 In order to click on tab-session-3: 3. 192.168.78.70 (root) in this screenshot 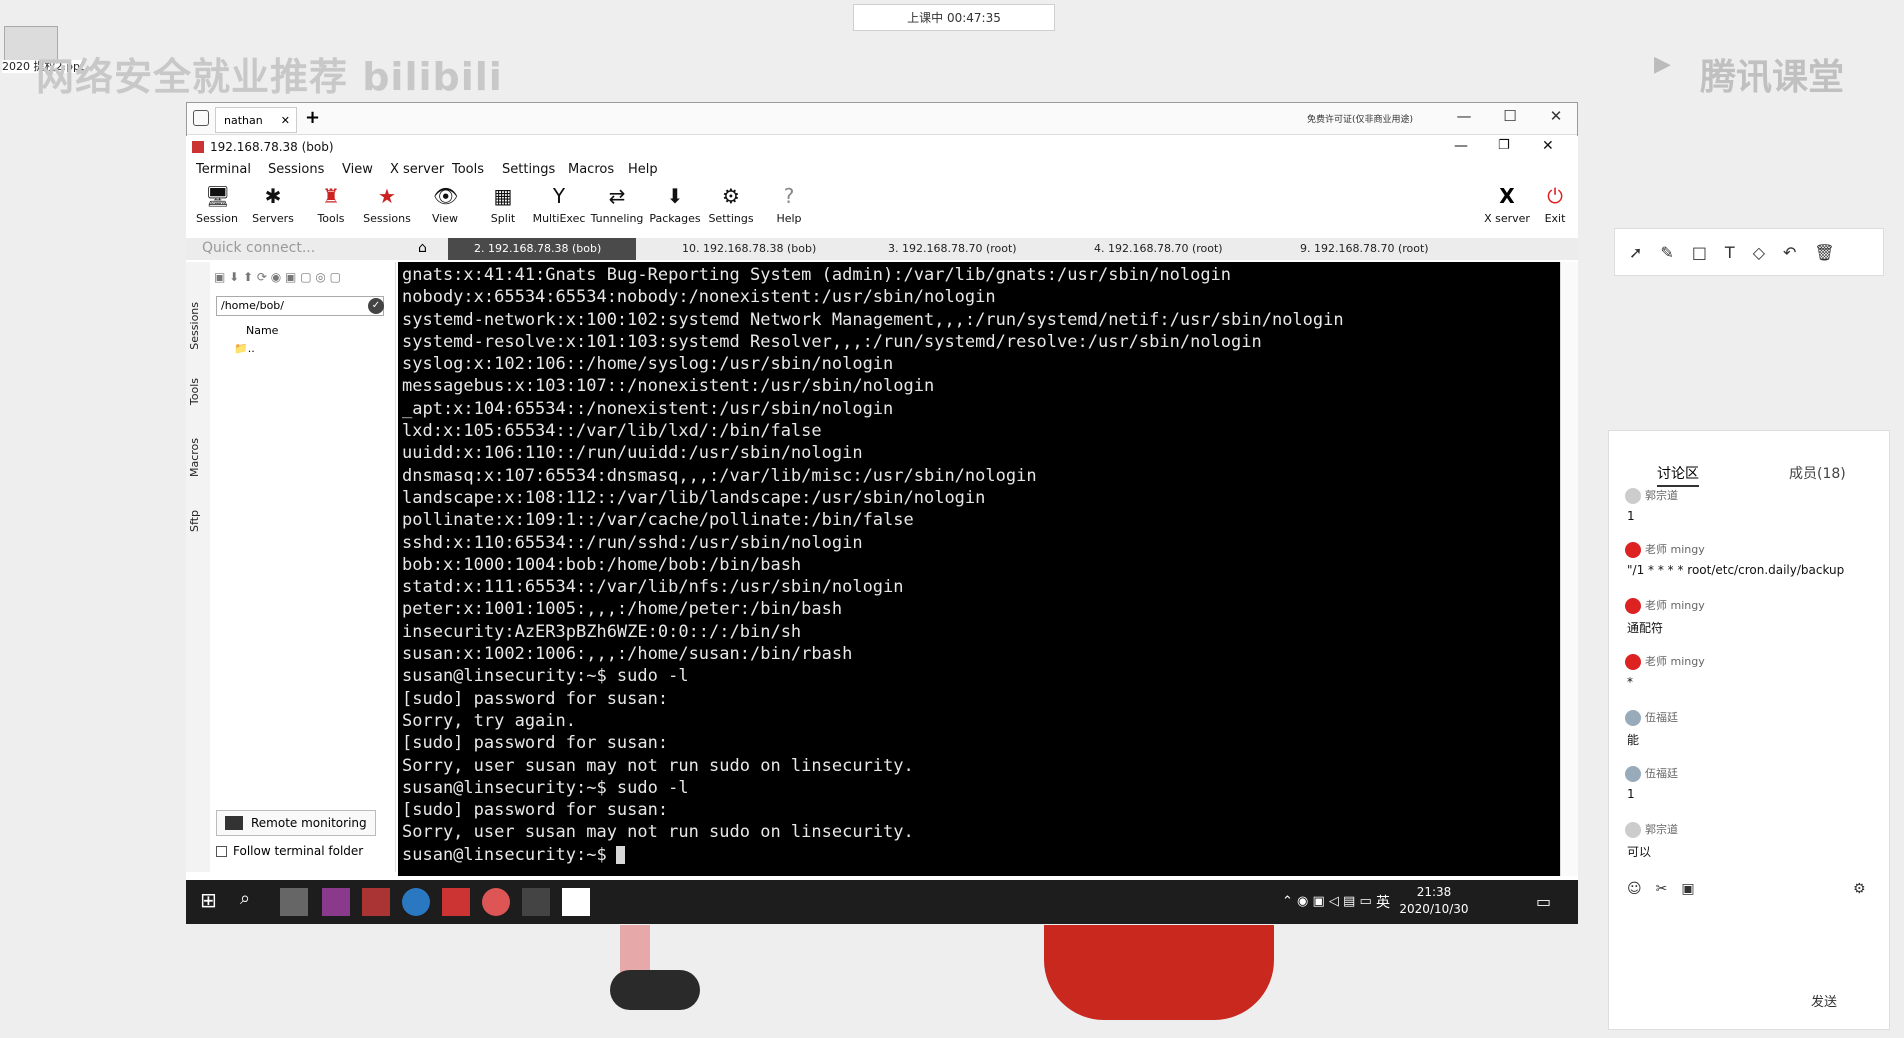, I will do `click(952, 249)`.